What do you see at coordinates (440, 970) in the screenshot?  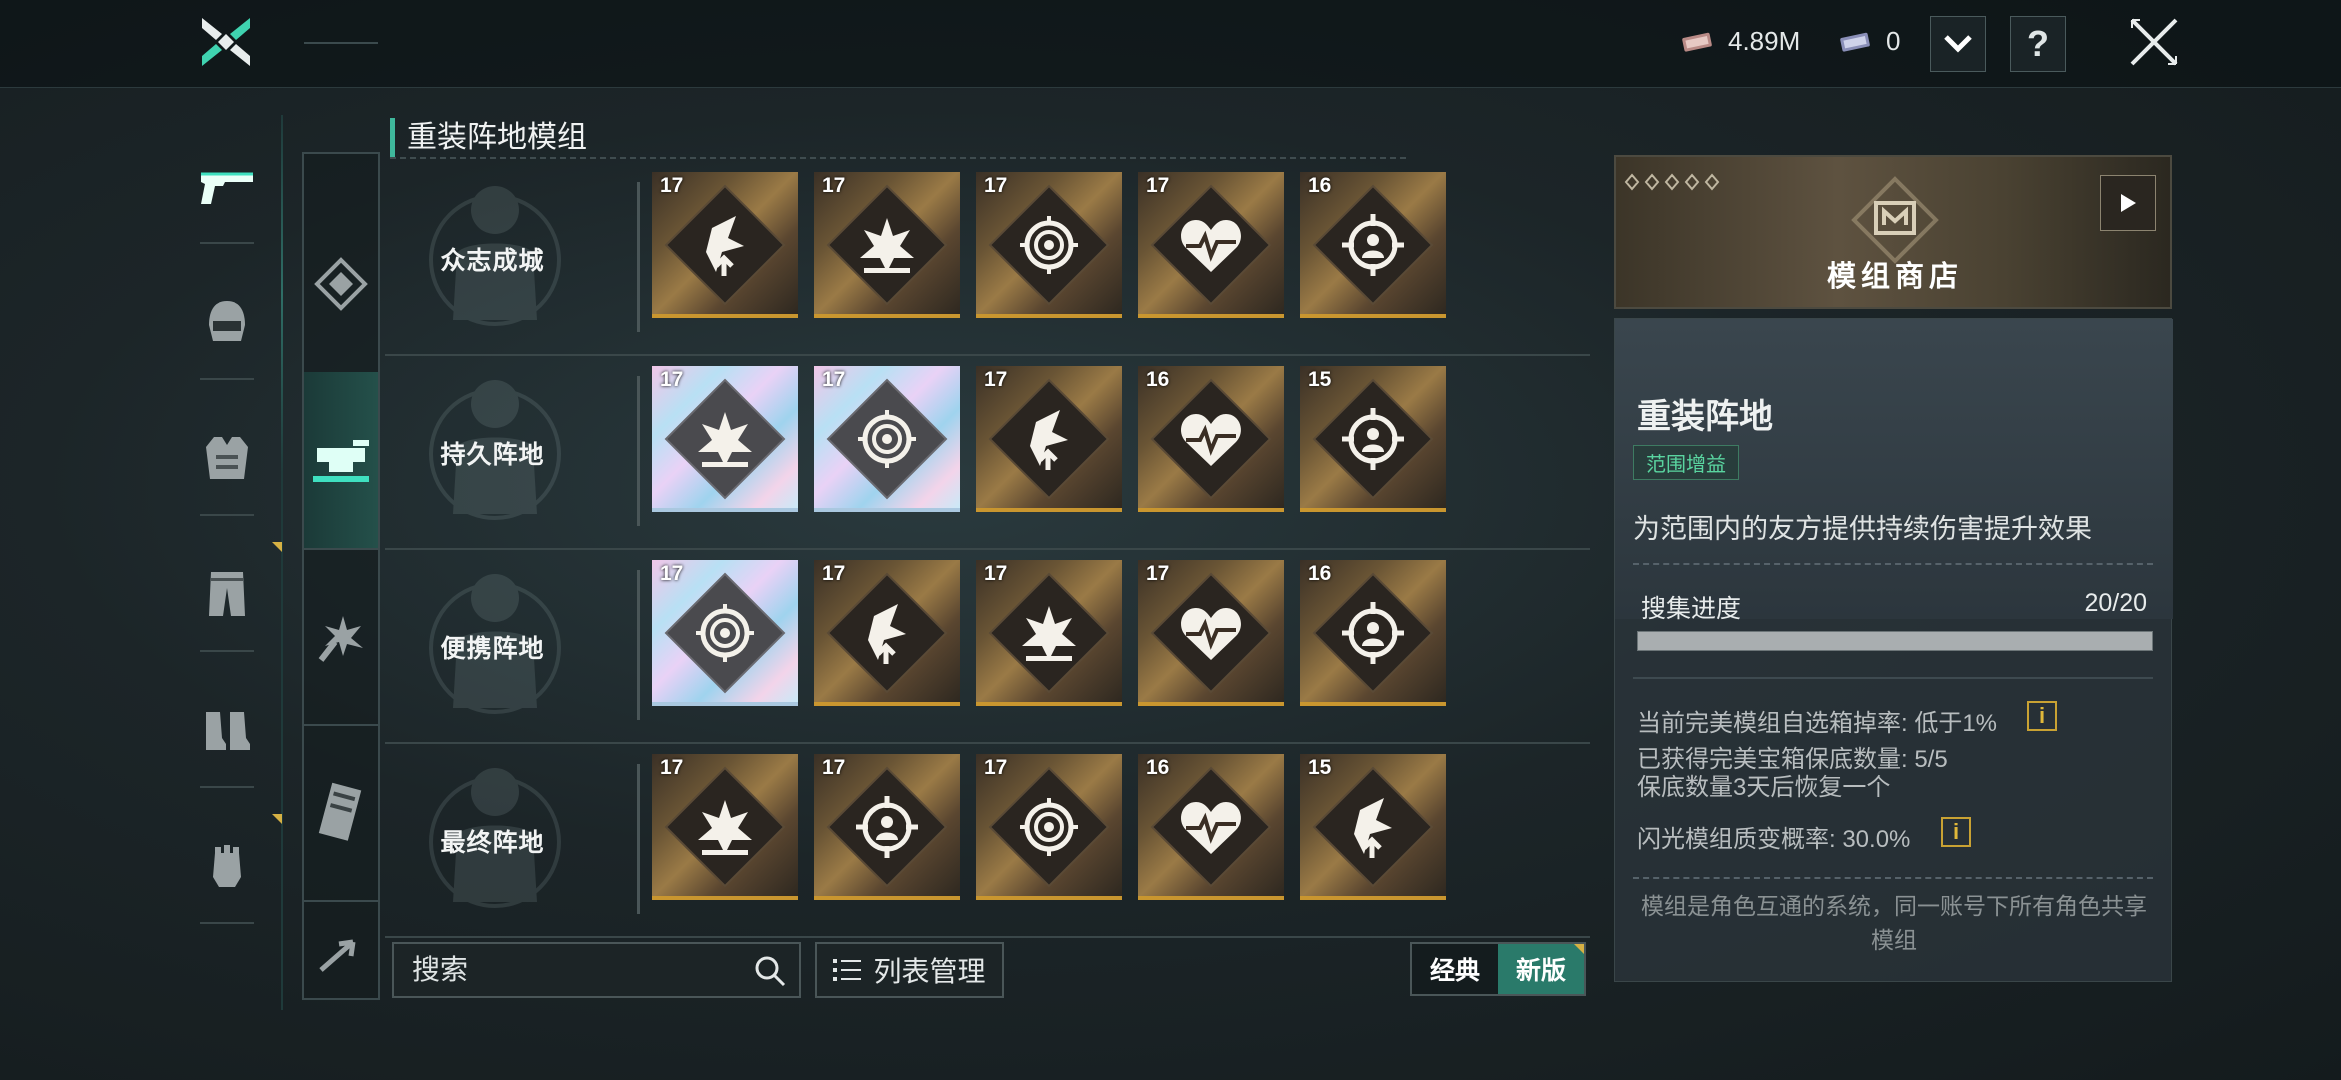 I see `search-input: 搜索` at bounding box center [440, 970].